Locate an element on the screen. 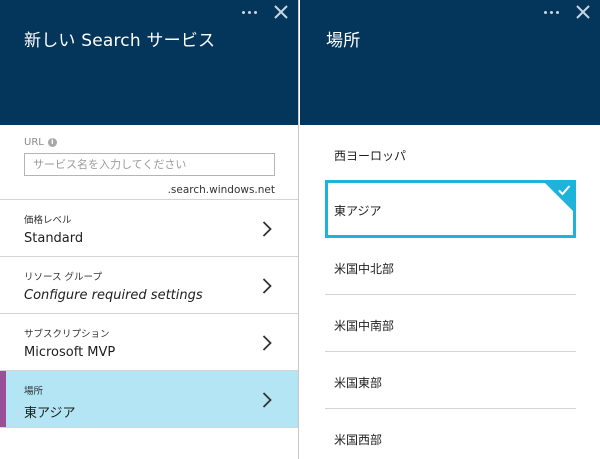 The height and width of the screenshot is (459, 600). location-label: 米国西部 is located at coordinates (358, 440).